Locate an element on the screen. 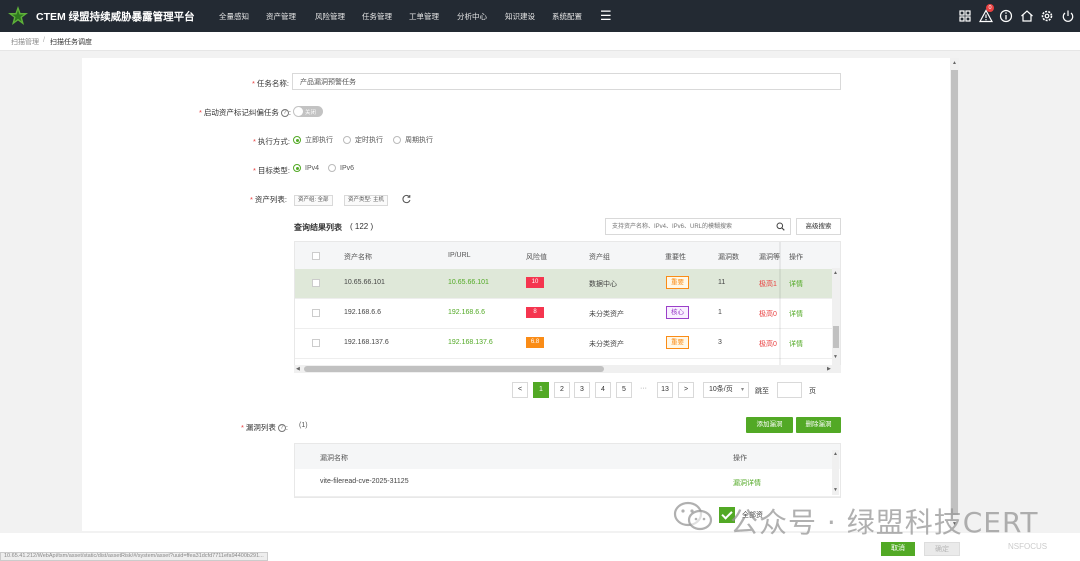 The image size is (1080, 561). nav-item-assets: 资产管理 is located at coordinates (281, 16).